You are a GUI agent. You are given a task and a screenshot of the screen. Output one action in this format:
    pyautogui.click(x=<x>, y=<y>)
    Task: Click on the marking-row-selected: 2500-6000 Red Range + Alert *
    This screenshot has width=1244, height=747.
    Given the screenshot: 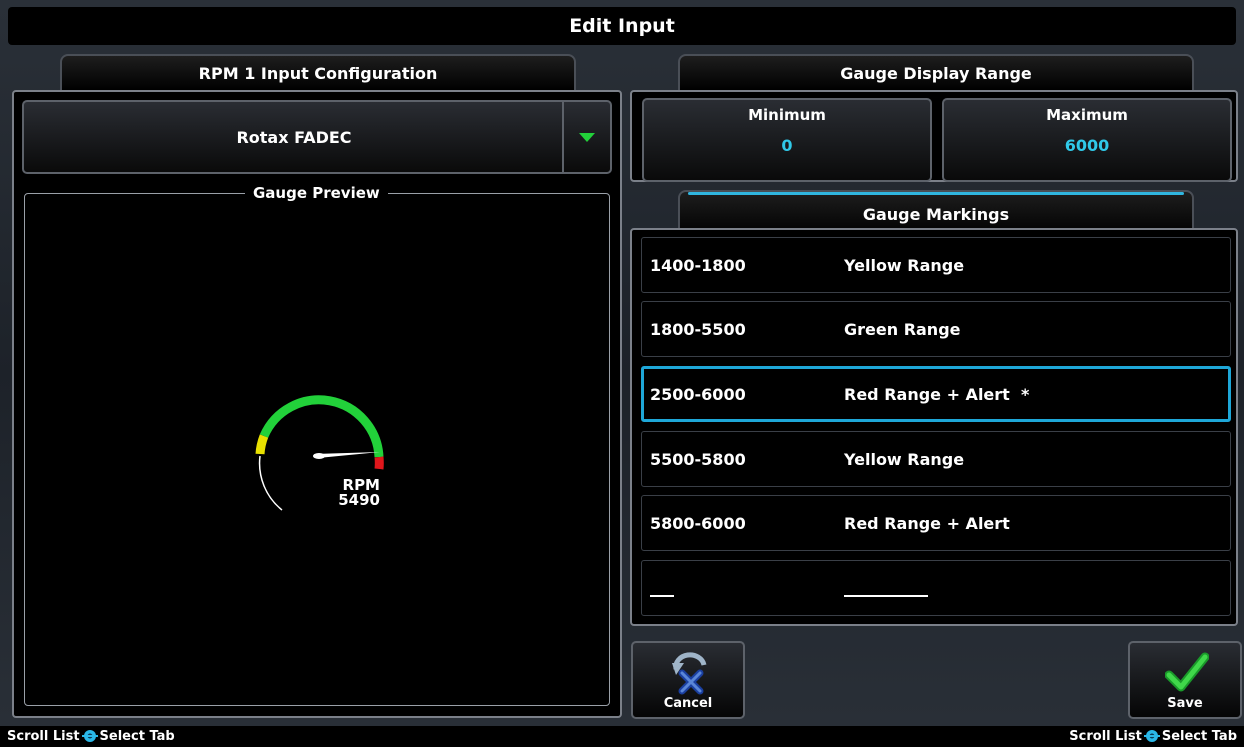 What is the action you would take?
    pyautogui.click(x=936, y=394)
    